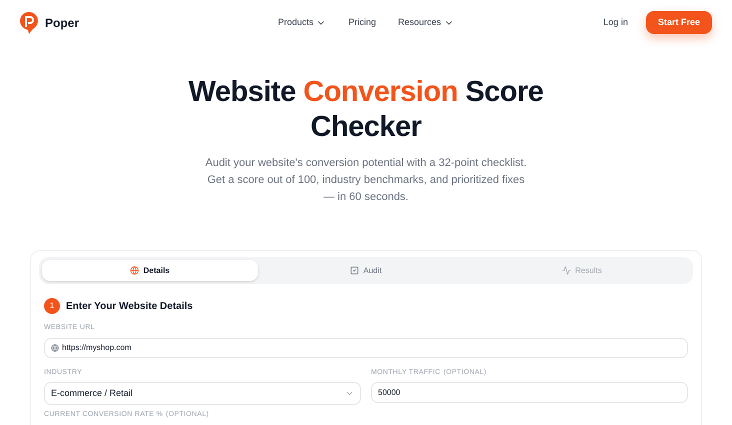 The height and width of the screenshot is (425, 732). Describe the element at coordinates (129, 307) in the screenshot. I see `step-title: Enter Your Website Details` at that location.